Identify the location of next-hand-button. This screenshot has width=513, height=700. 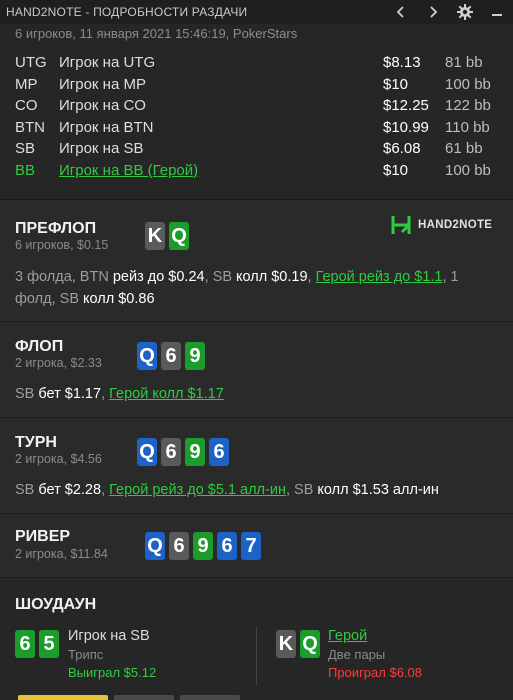
(433, 12).